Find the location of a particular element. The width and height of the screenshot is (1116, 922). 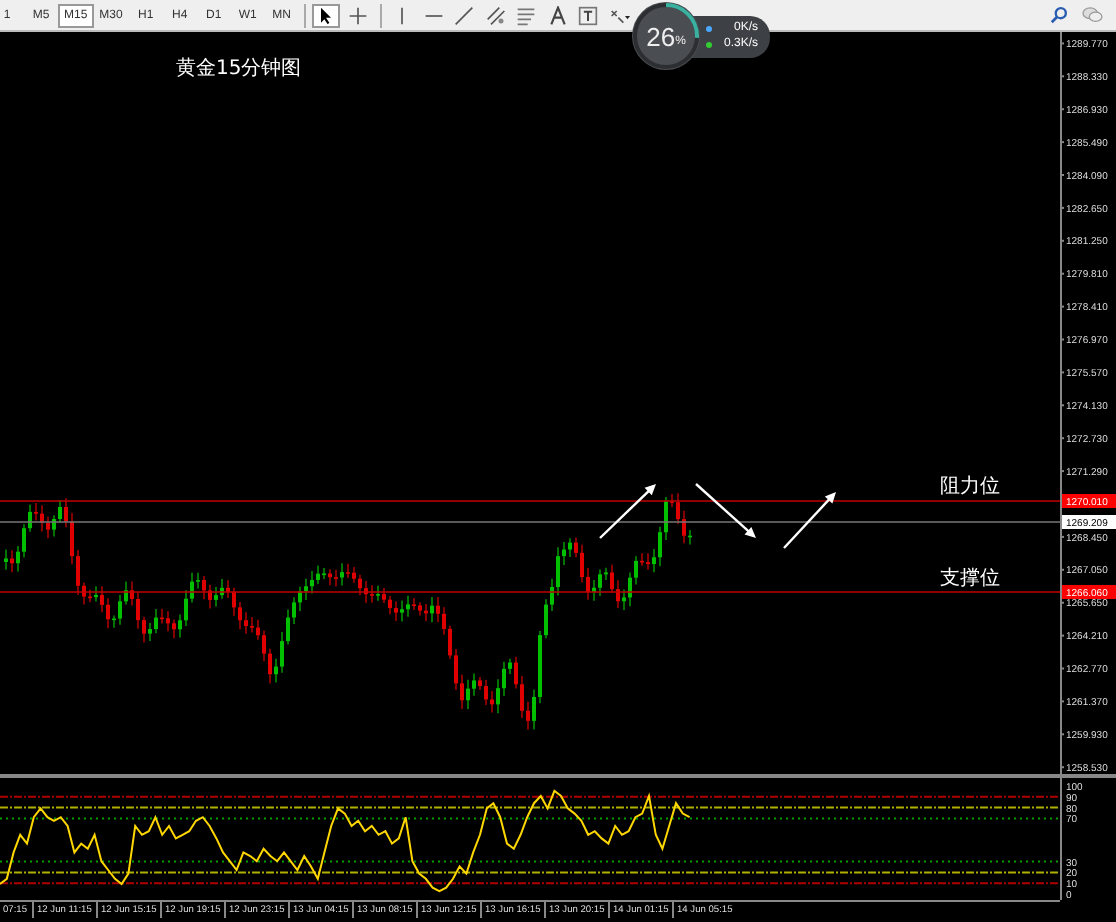

text-label-tool-button is located at coordinates (588, 15).